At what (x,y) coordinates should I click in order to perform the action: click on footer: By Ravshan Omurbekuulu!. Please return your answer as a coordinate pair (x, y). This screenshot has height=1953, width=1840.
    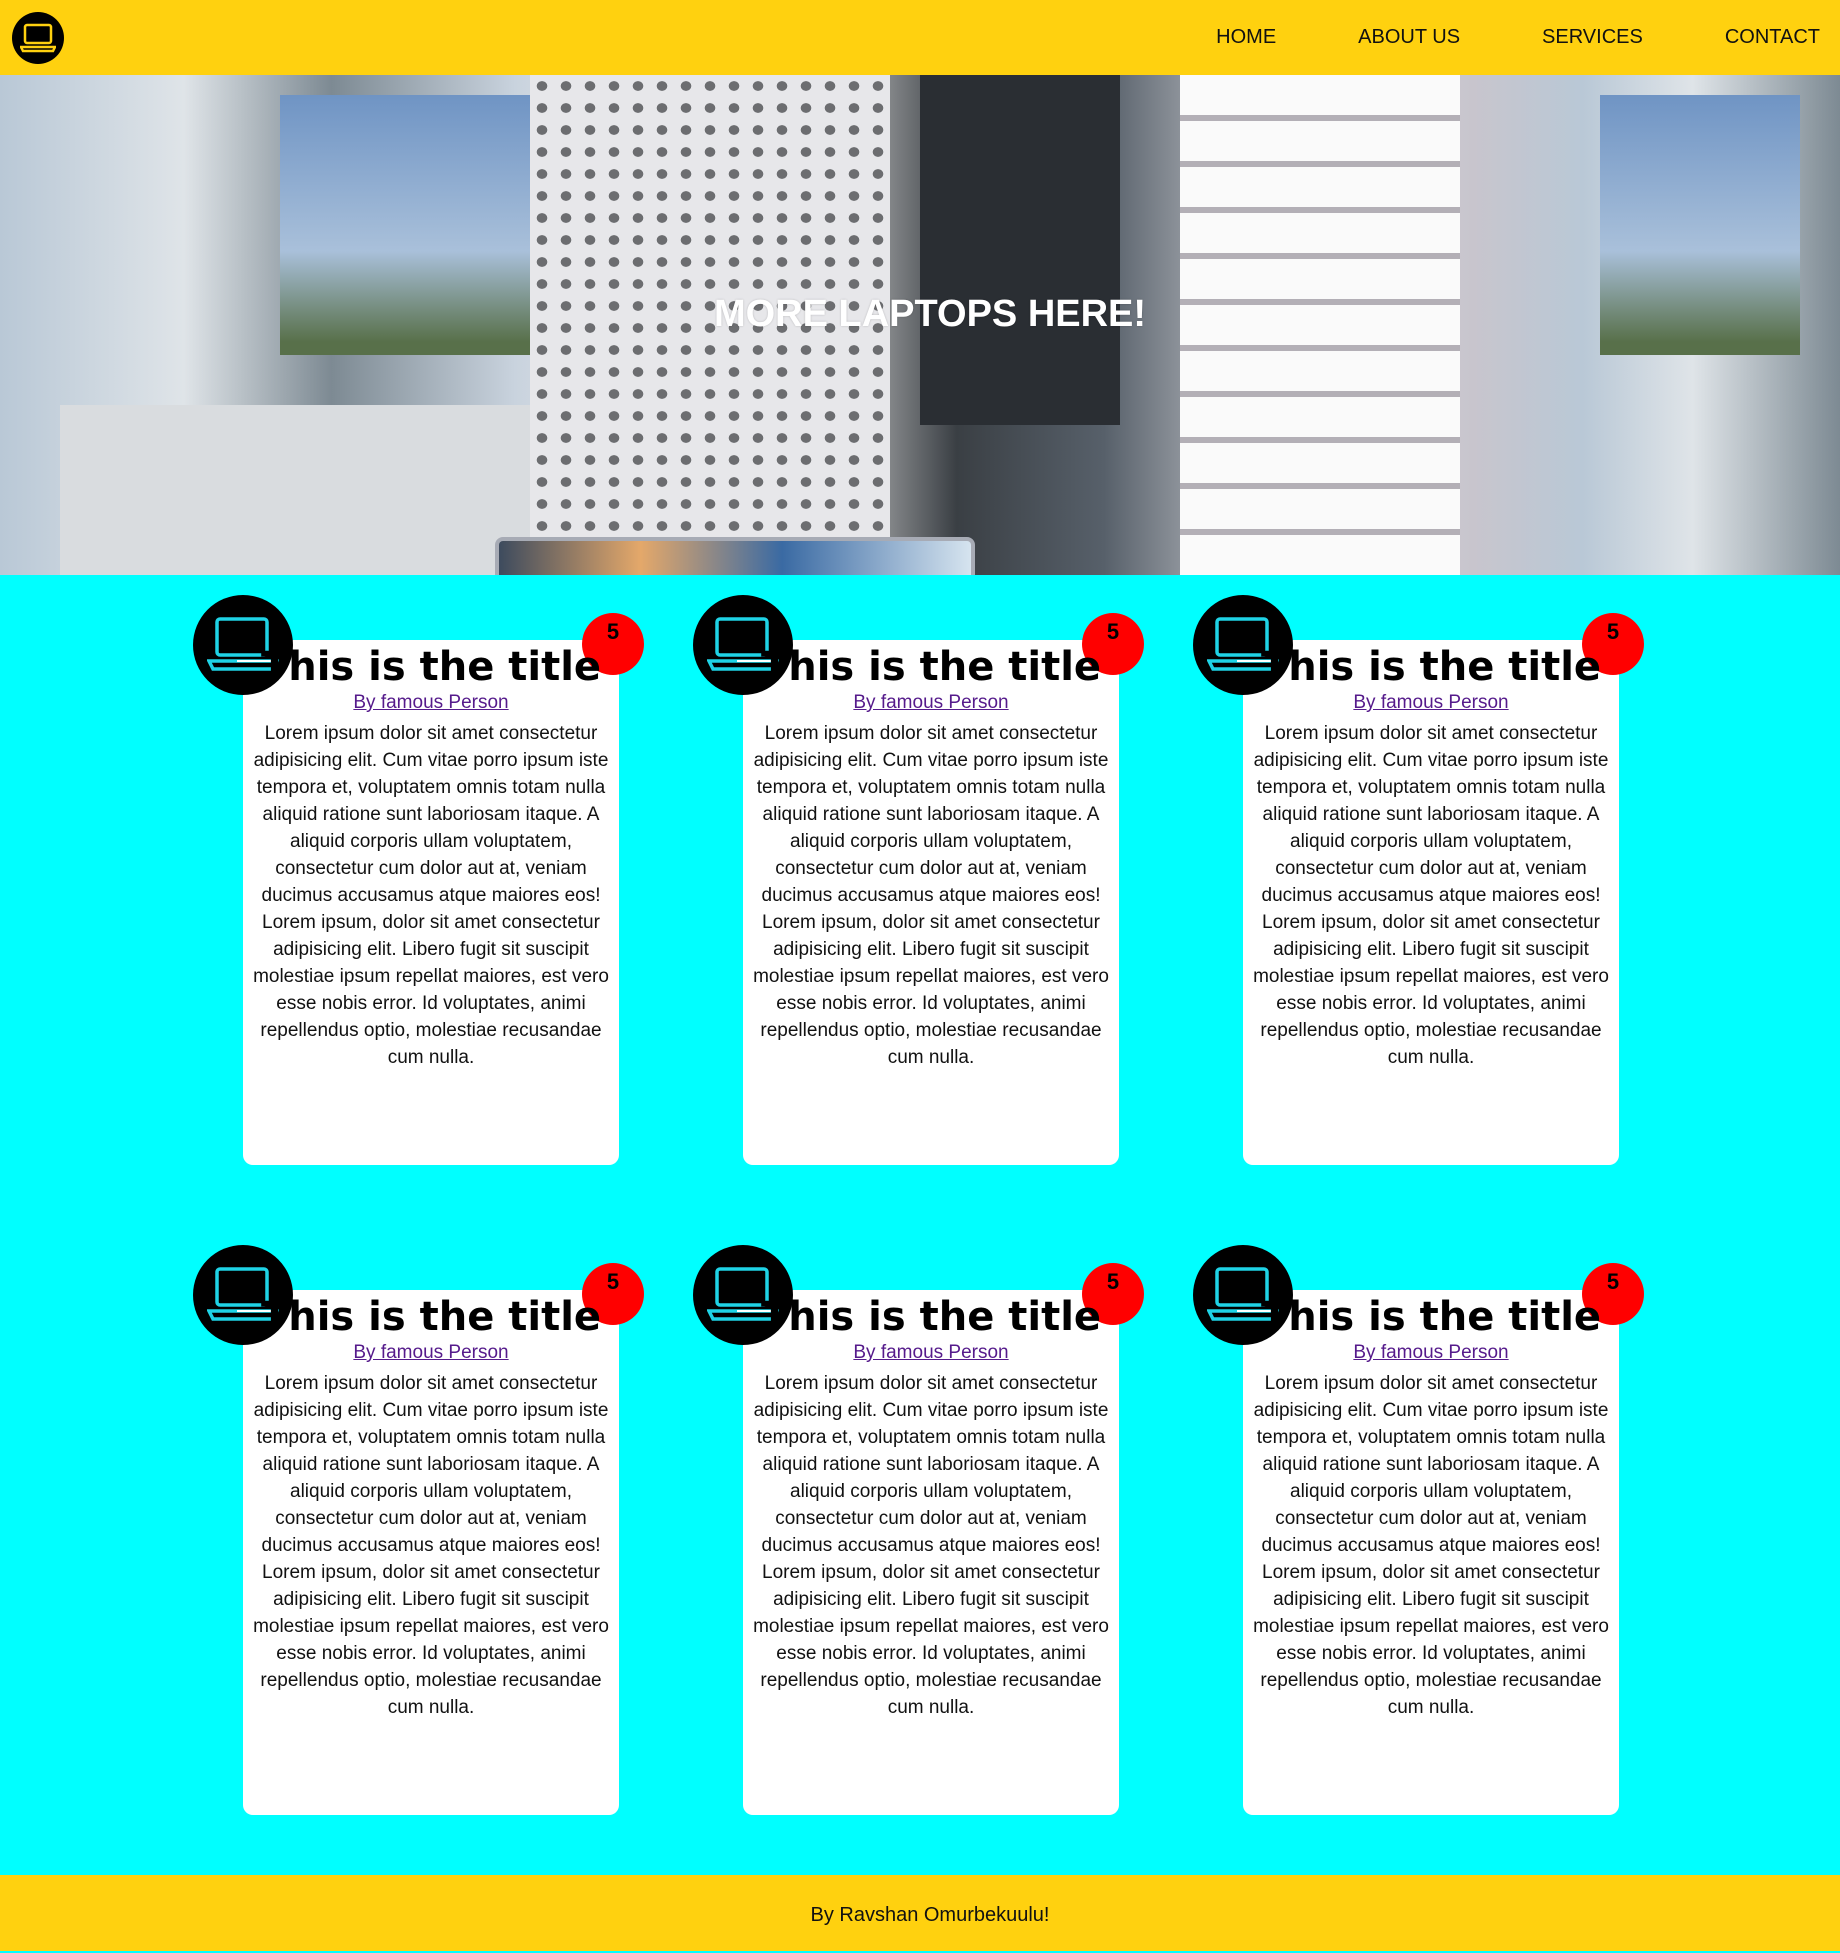
    Looking at the image, I should click on (920, 1913).